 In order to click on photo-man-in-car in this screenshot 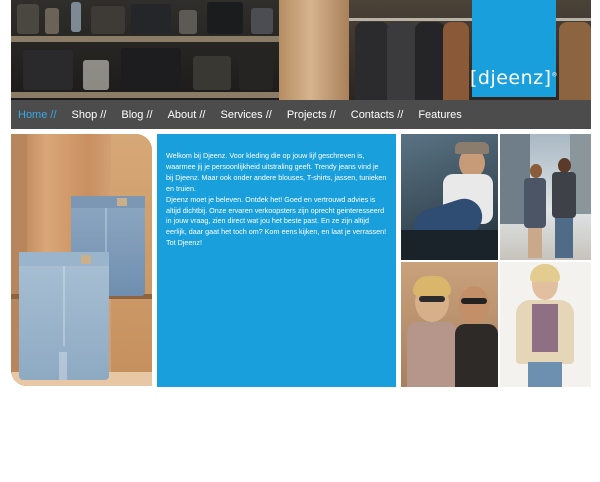, I will do `click(449, 197)`.